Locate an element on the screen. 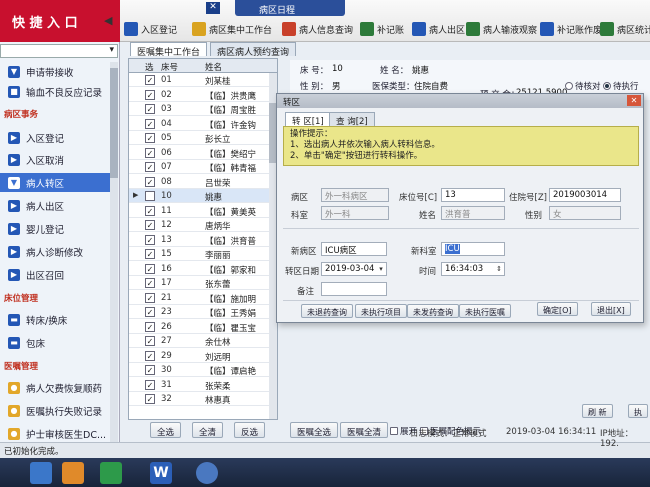  transfer-date-picker: 2019-03-04 ▾ is located at coordinates (354, 269).